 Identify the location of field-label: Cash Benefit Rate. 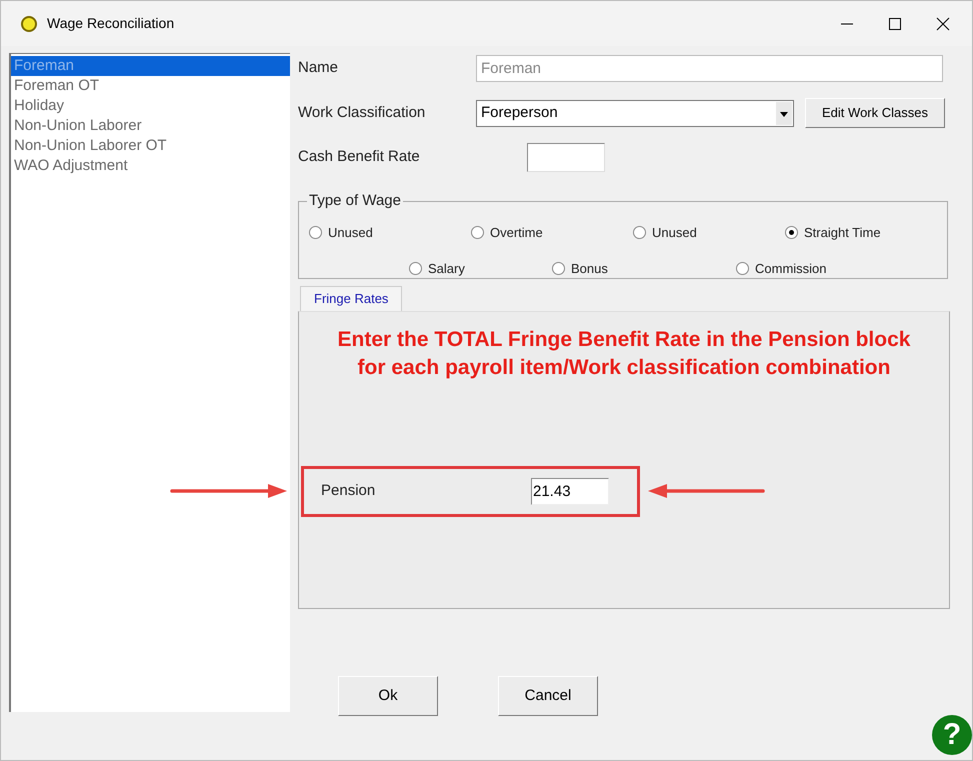
(359, 156).